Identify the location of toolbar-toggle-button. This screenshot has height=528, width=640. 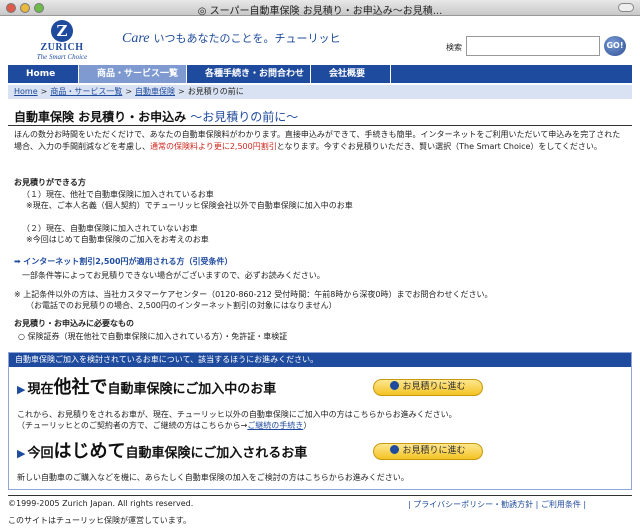
(626, 7).